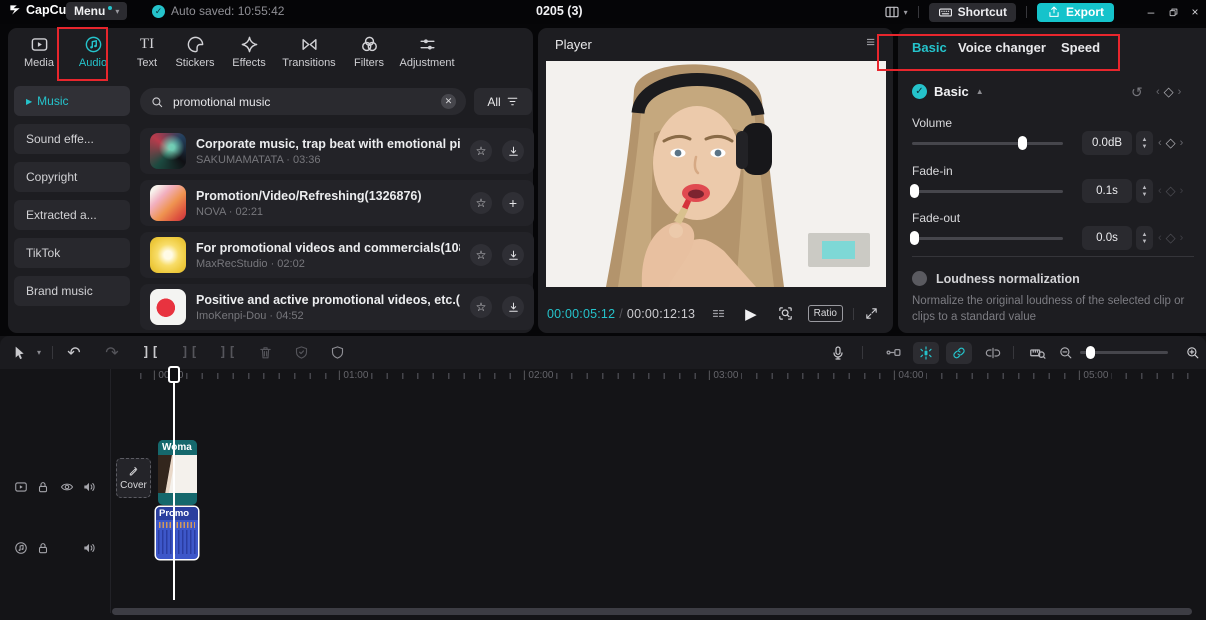  What do you see at coordinates (190, 352) in the screenshot?
I see `delete-left-button: ][` at bounding box center [190, 352].